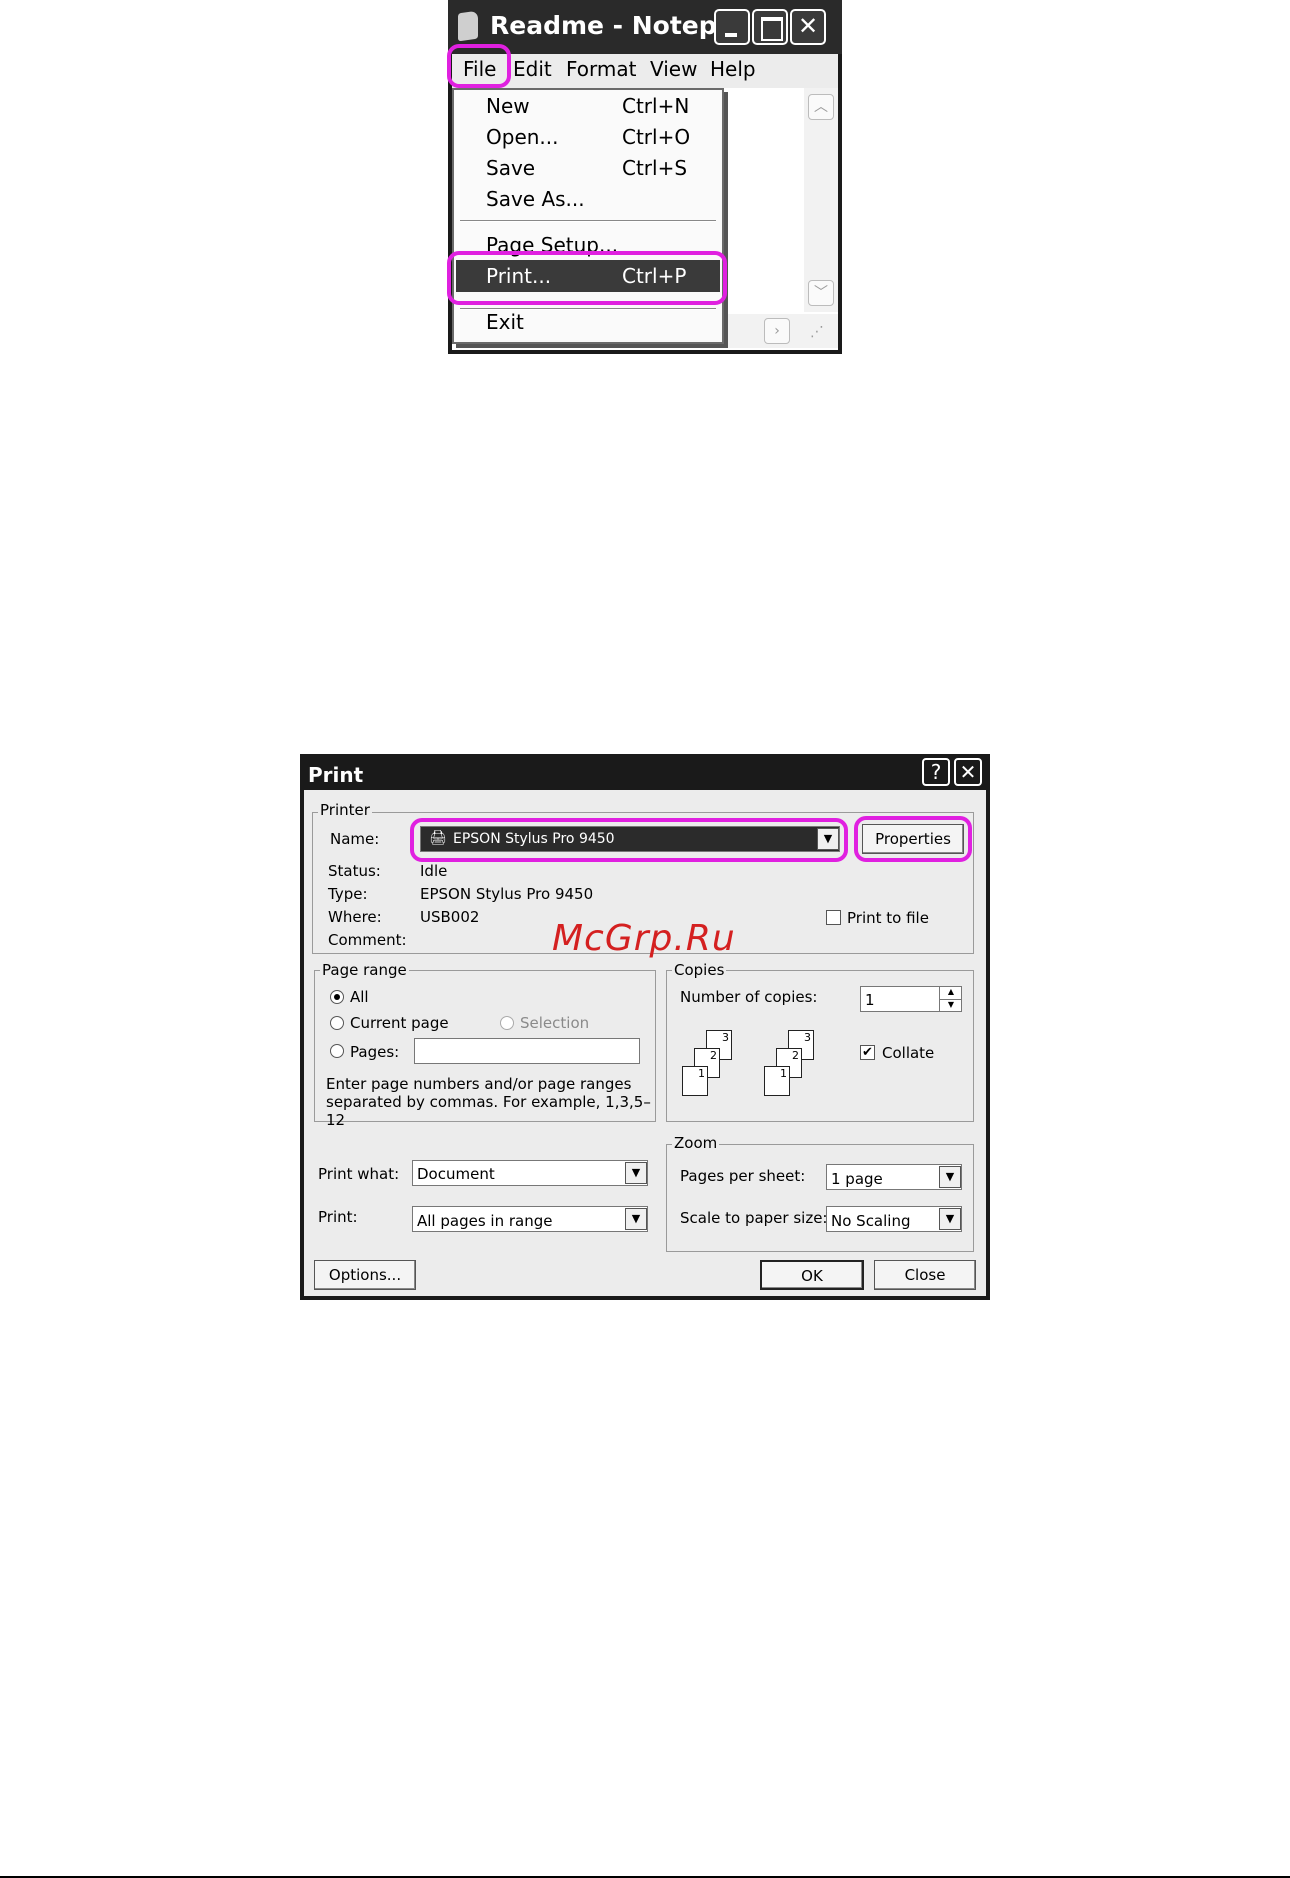  Describe the element at coordinates (532, 69) in the screenshot. I see `menu-edit: Edit` at that location.